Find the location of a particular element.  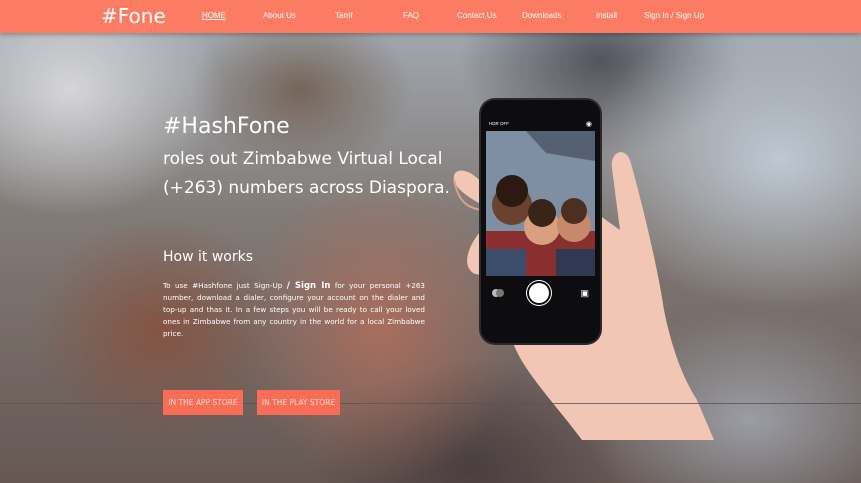

nav-signin: Sign In / Sign Up is located at coordinates (674, 15).